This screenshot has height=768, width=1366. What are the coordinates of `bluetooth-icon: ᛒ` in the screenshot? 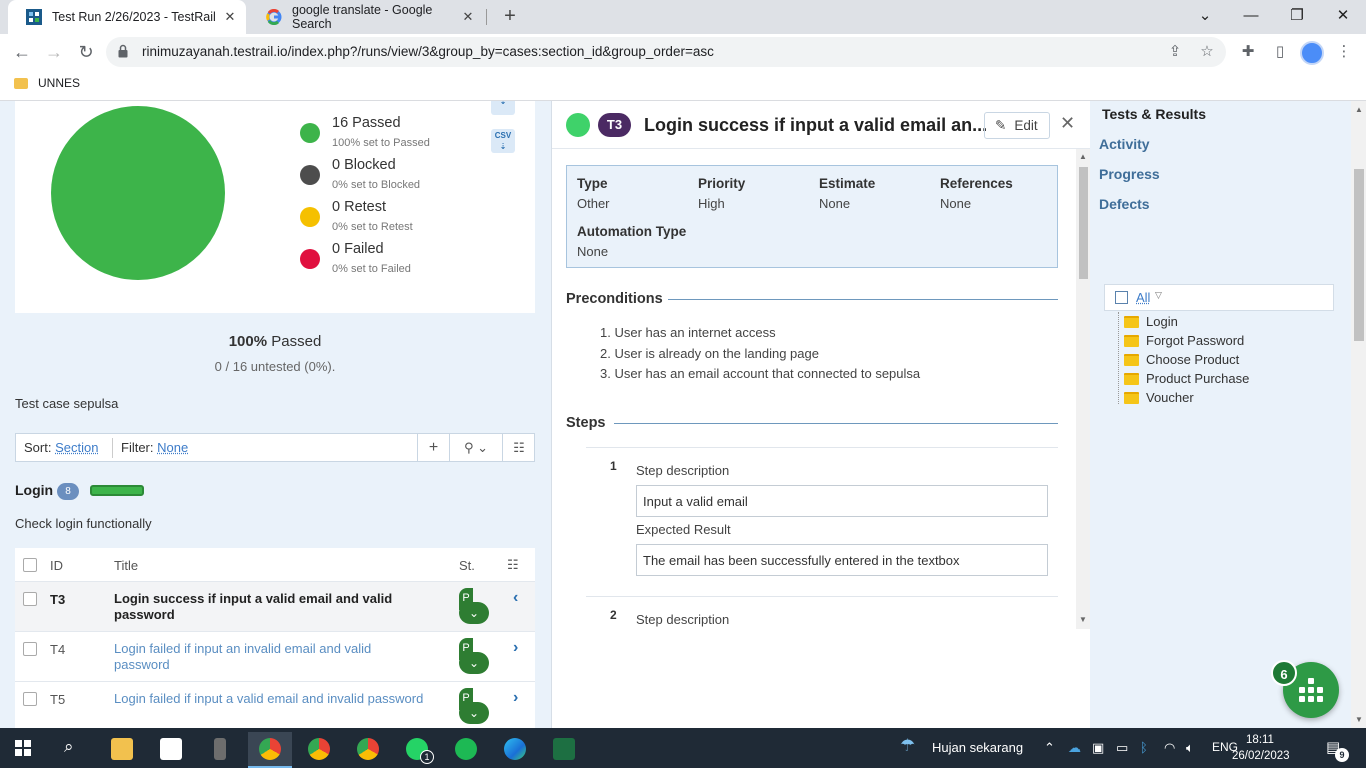 It's located at (1144, 747).